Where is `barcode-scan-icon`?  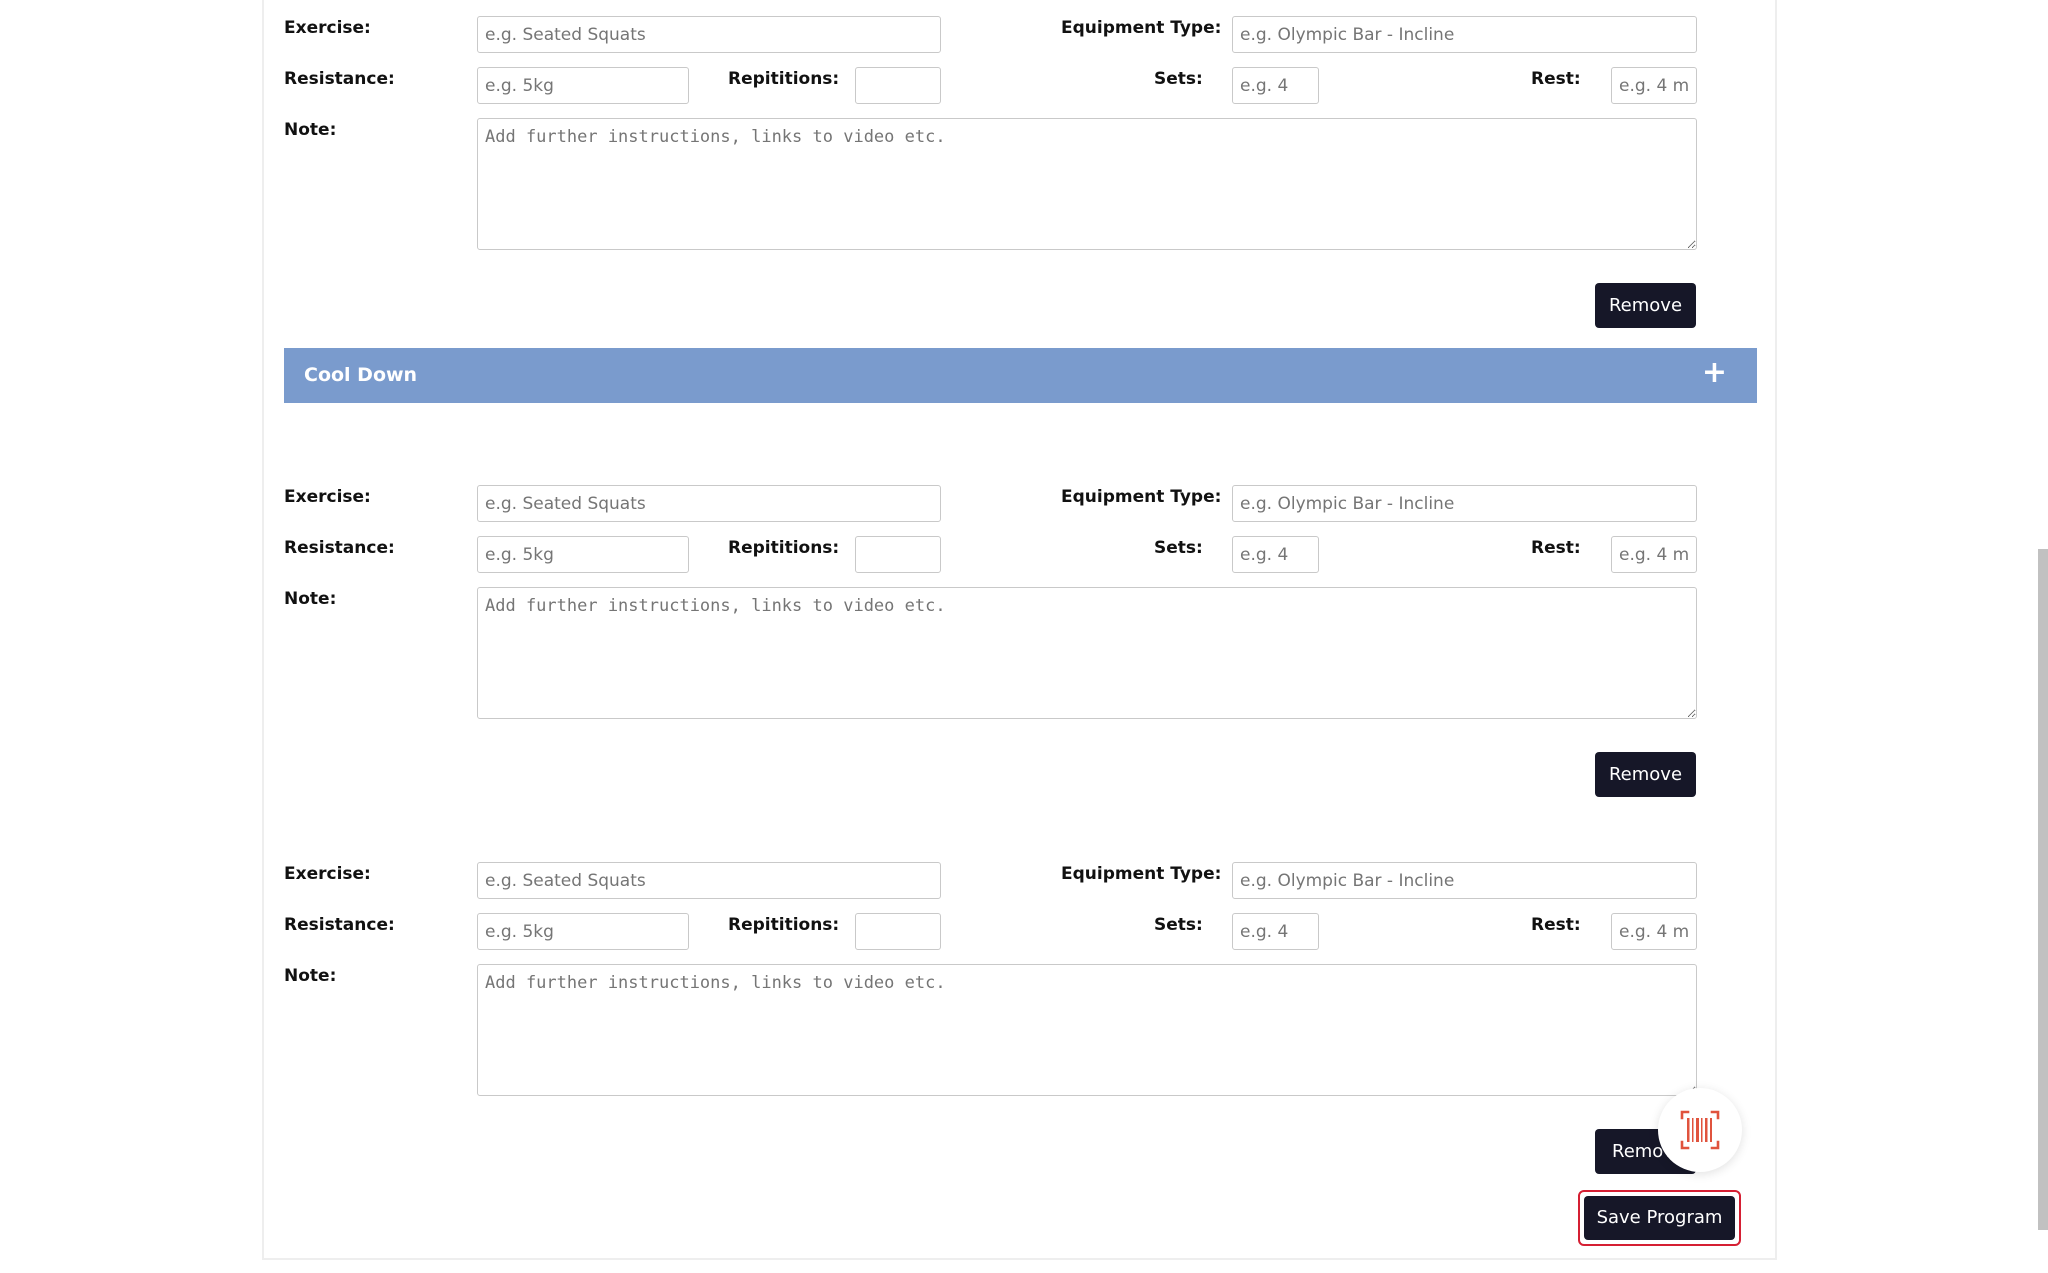 barcode-scan-icon is located at coordinates (1700, 1130).